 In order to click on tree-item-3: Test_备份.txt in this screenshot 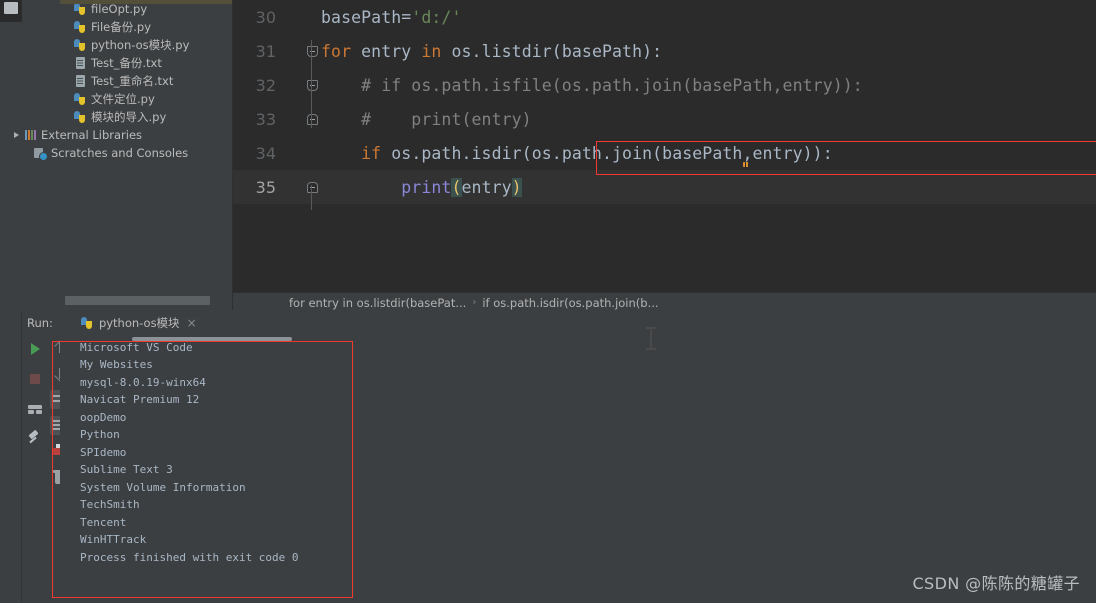, I will do `click(116, 63)`.